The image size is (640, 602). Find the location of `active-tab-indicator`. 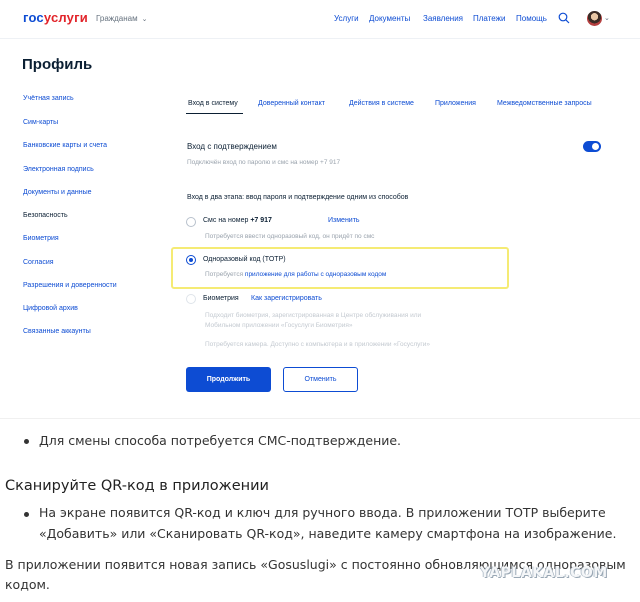

active-tab-indicator is located at coordinates (214, 113).